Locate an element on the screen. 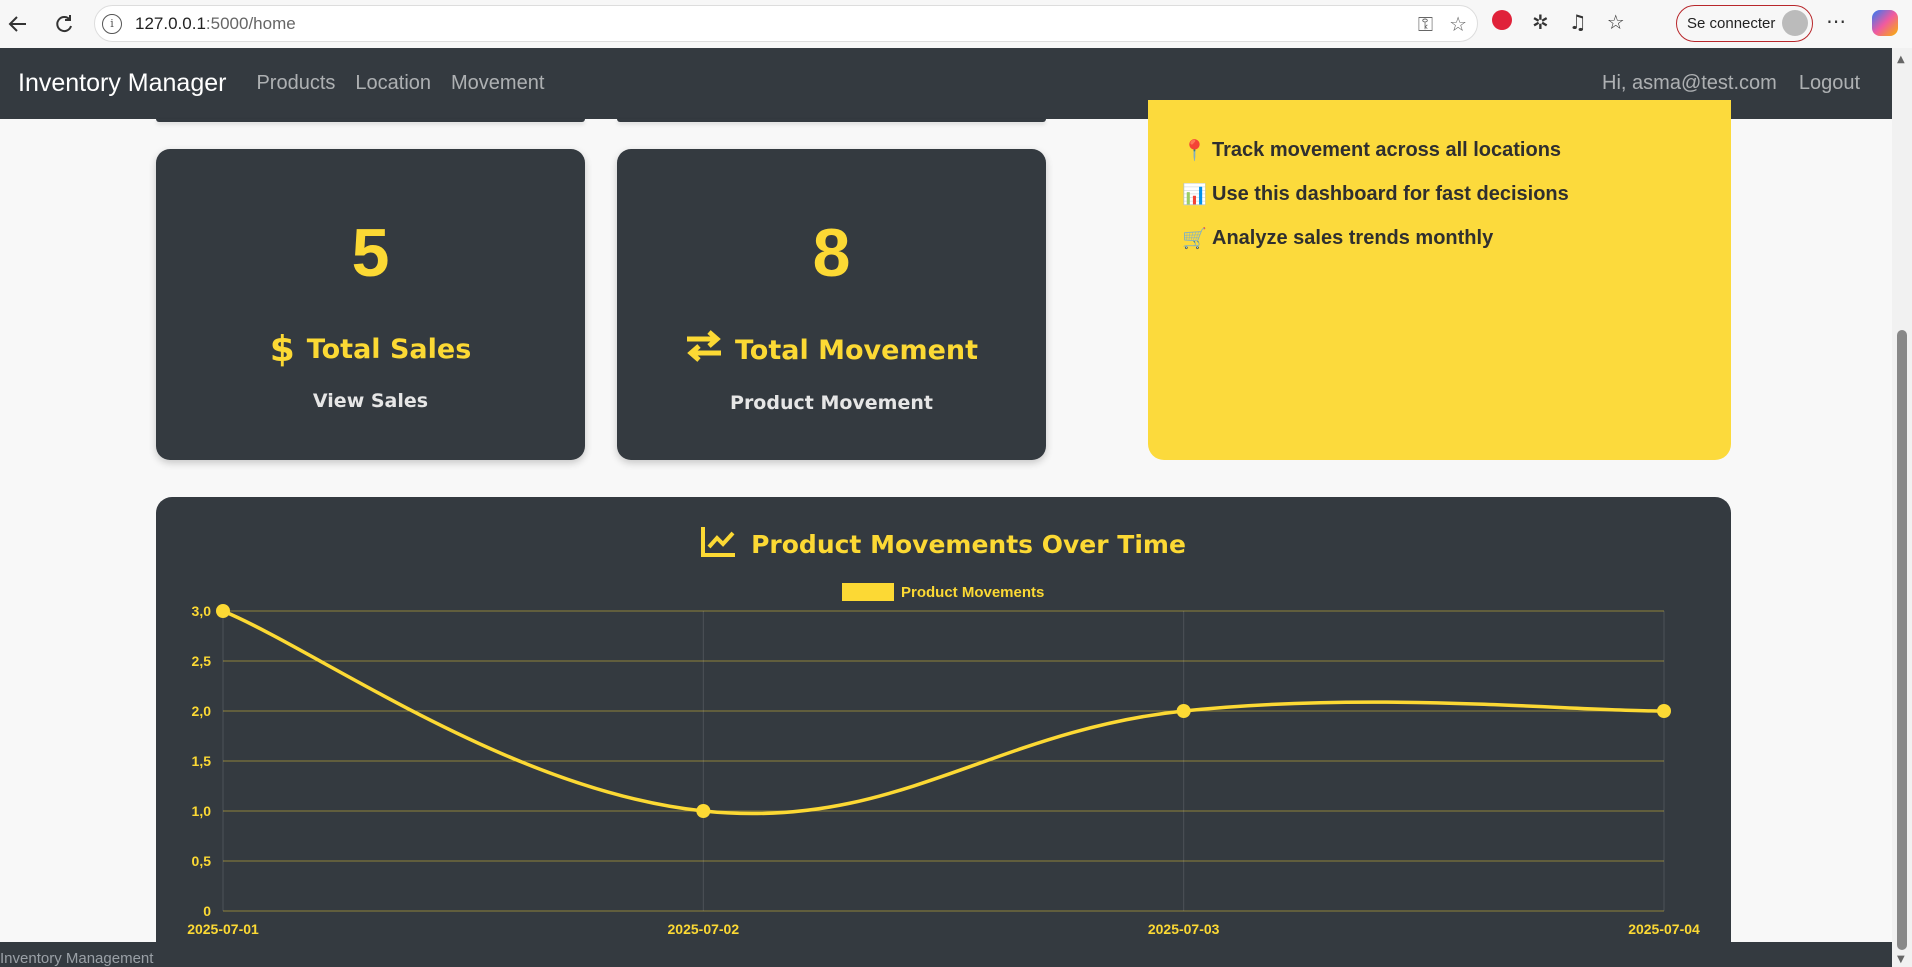 This screenshot has height=967, width=1912. brand-link: Inventory Manager is located at coordinates (122, 83).